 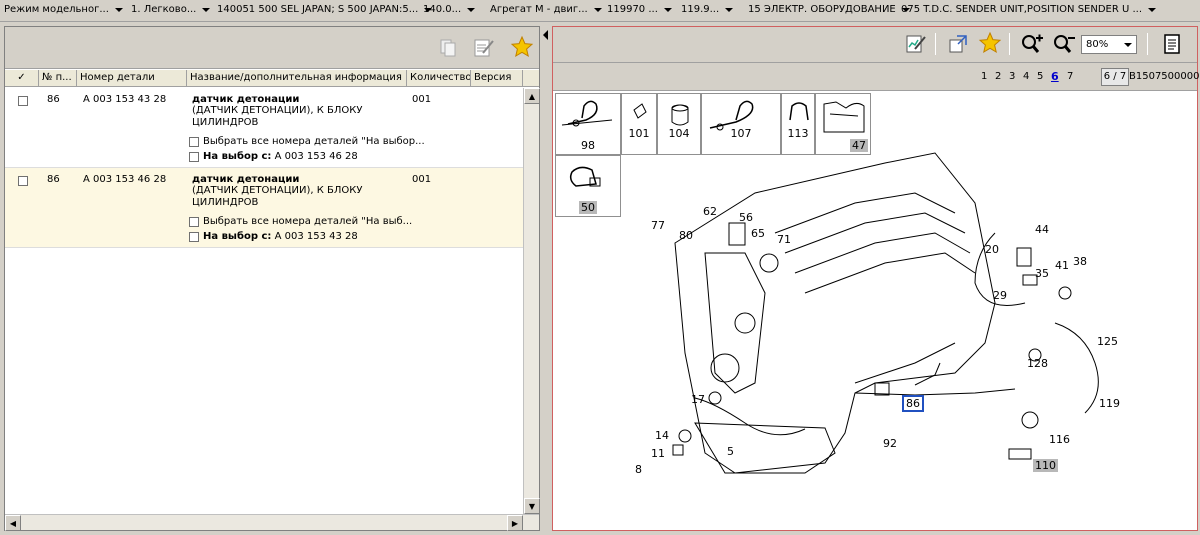 I want to click on notes-button, so click(x=916, y=44).